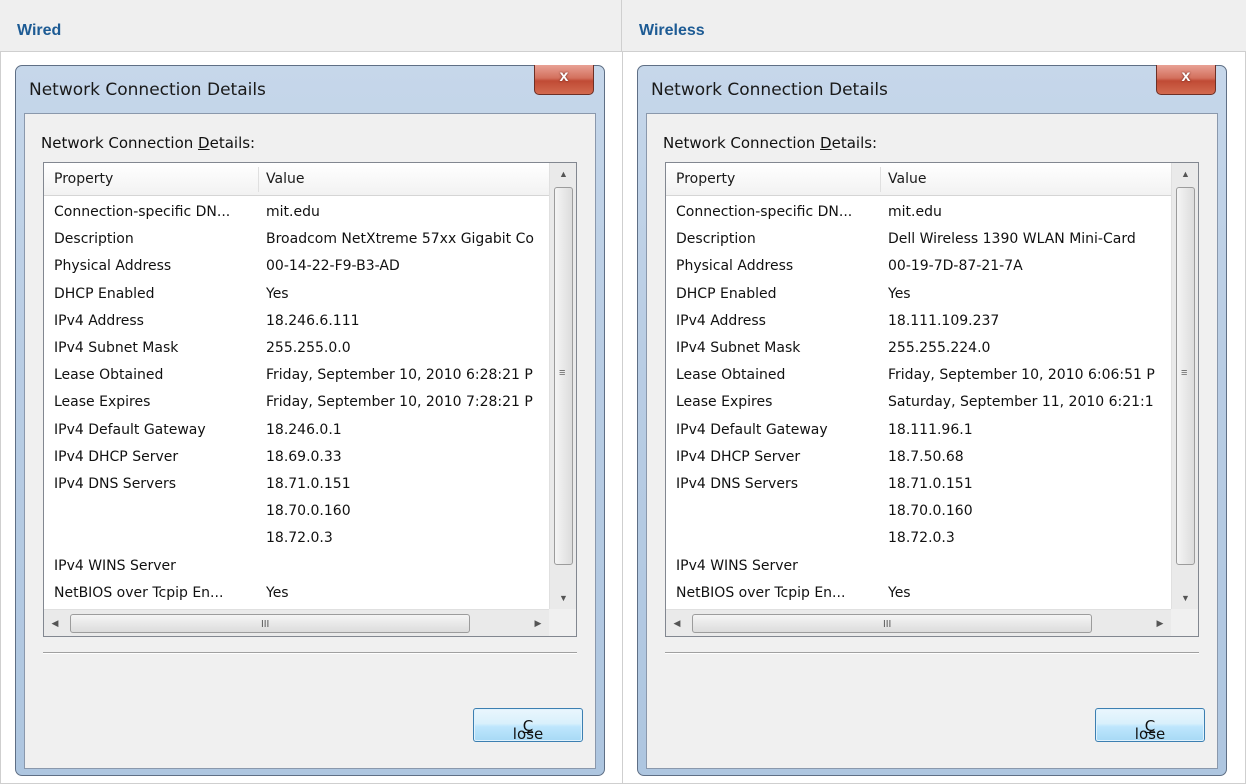  What do you see at coordinates (333, 266) in the screenshot?
I see `value-cell: 00-14-22-F9-B3-AD` at bounding box center [333, 266].